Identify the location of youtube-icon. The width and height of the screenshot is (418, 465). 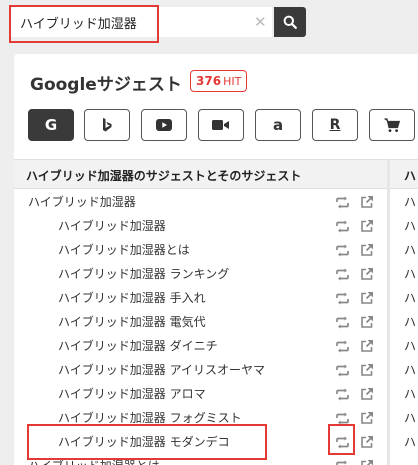
(164, 125).